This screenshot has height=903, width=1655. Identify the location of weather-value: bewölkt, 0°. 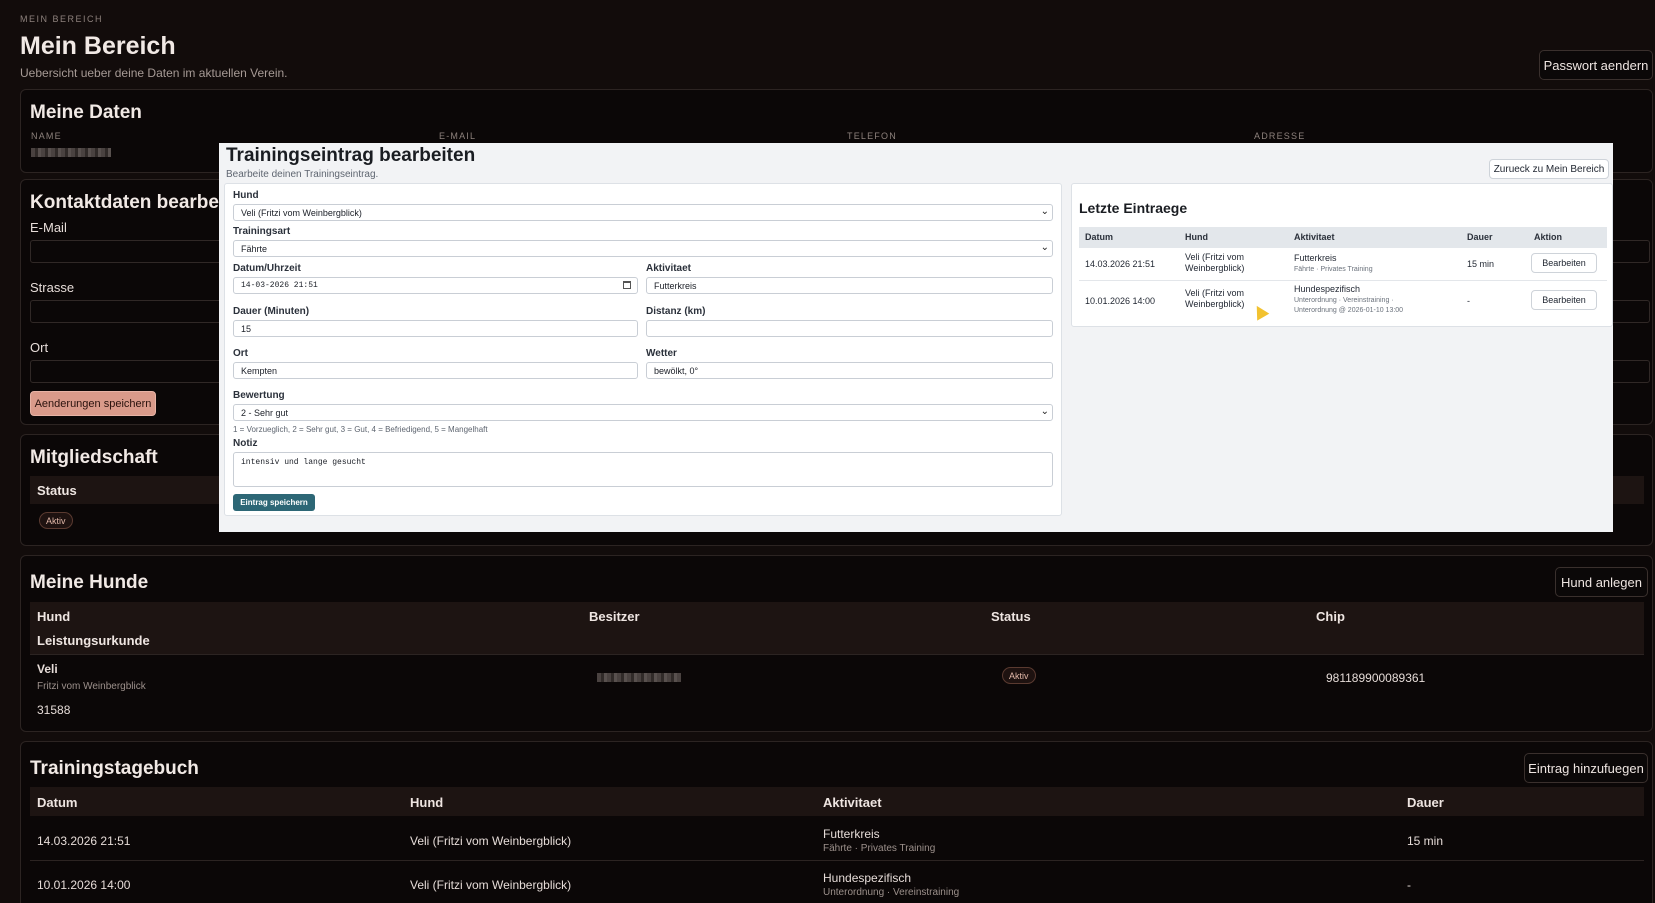
(676, 370).